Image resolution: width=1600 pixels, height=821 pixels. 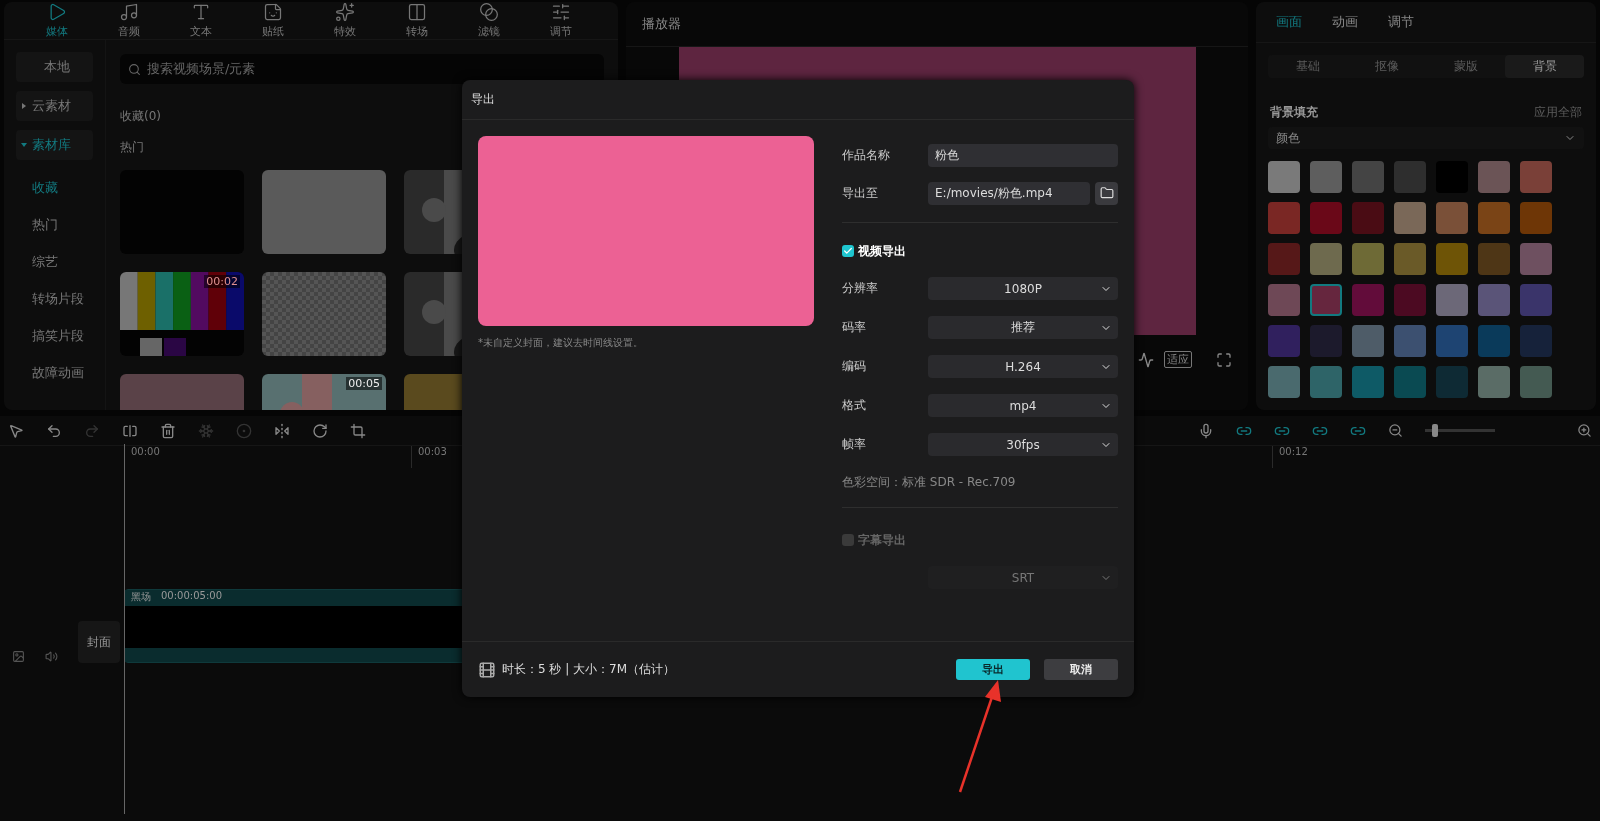 I want to click on sidebar-item: 云素材, so click(x=54, y=106).